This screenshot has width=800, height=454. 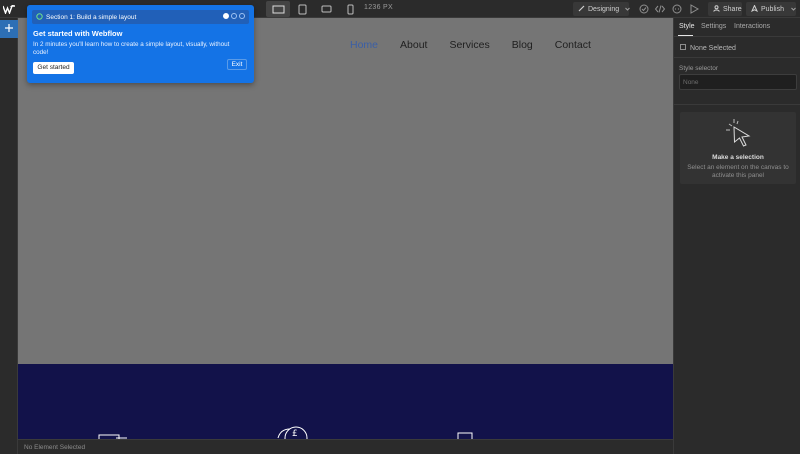 I want to click on site-navbar: Home About Services Blog Contact, so click(x=470, y=45).